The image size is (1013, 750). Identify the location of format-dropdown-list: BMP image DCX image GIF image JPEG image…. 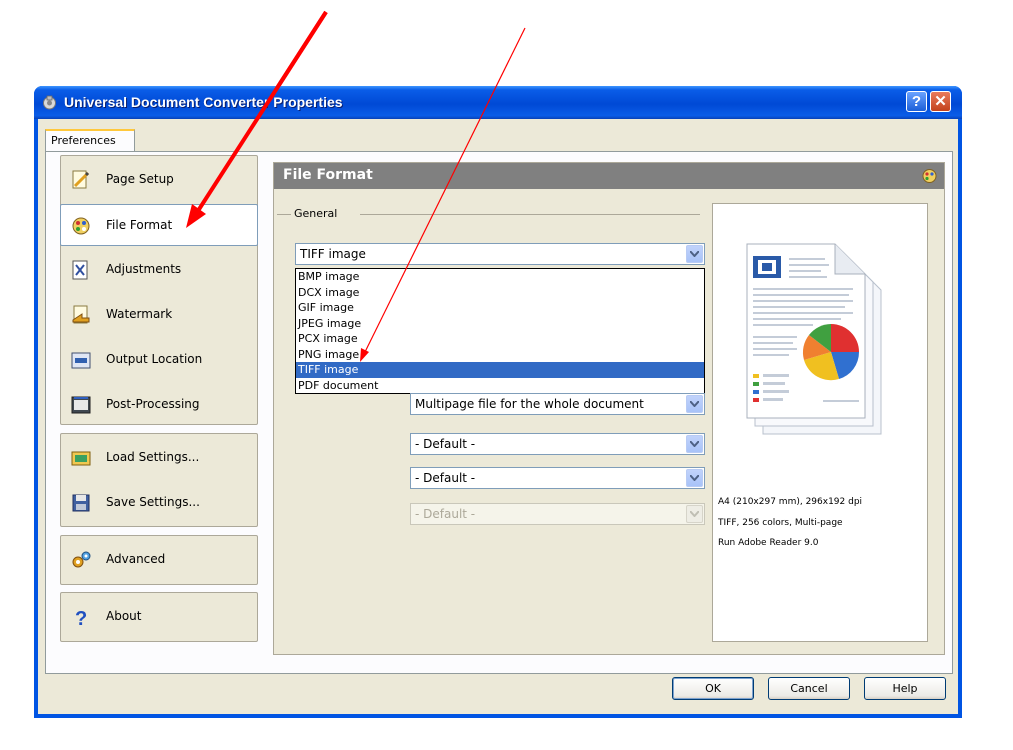
(500, 331).